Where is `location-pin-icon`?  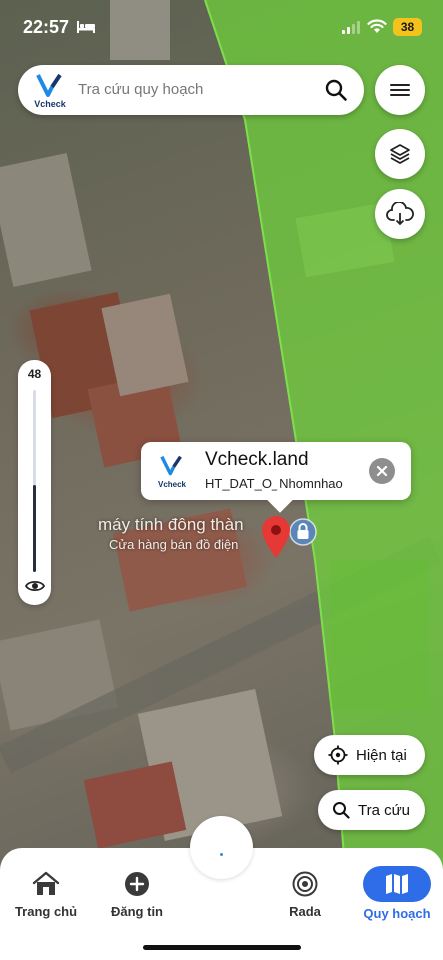
location-pin-icon is located at coordinates (276, 537).